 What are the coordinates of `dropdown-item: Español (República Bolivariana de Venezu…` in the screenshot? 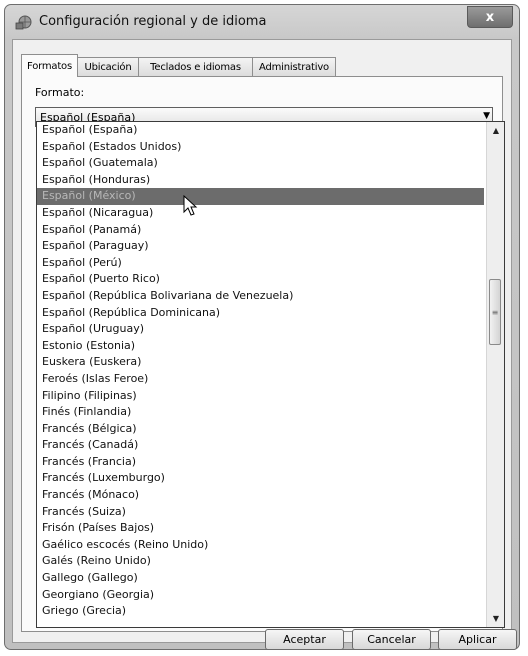 It's located at (260, 296).